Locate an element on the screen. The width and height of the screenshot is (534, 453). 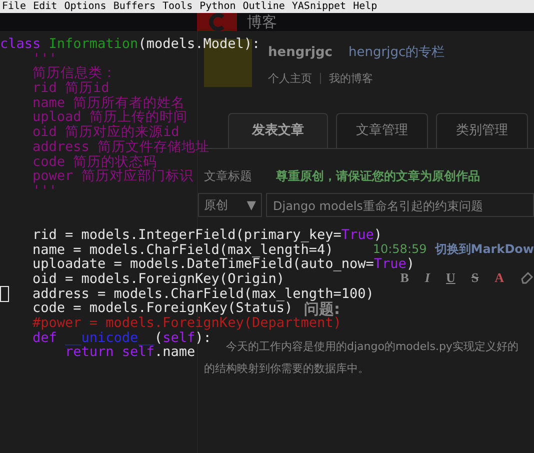
menu-item: Python is located at coordinates (218, 6).